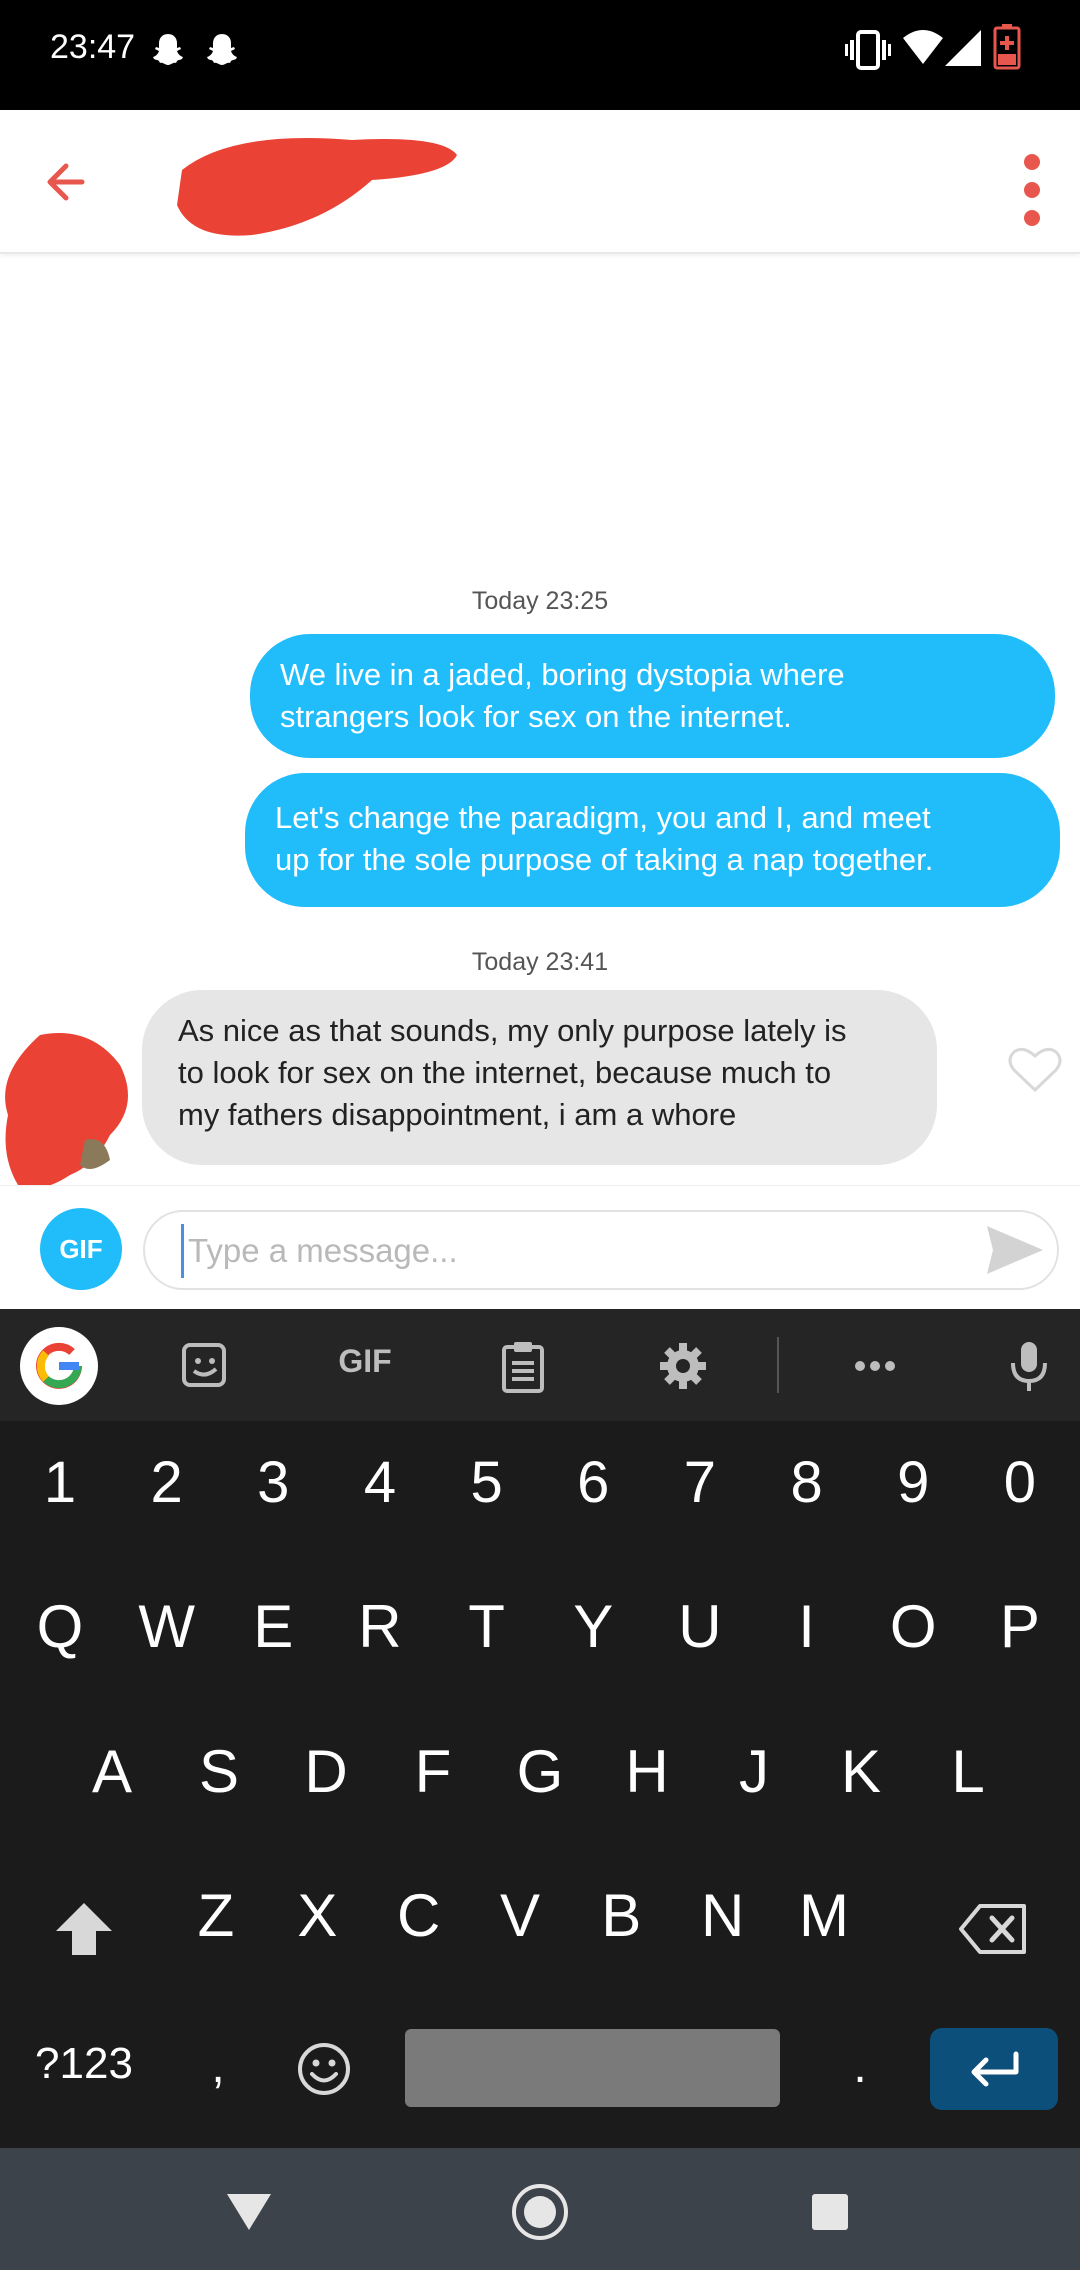 The image size is (1080, 2270). I want to click on key-u: U, so click(700, 1637).